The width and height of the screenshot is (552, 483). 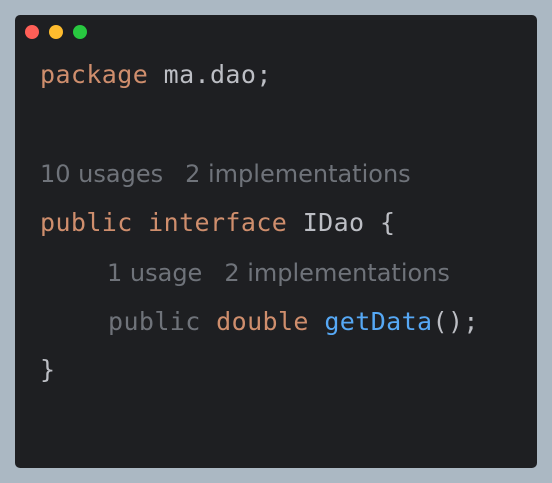 I want to click on window-controls, so click(x=56, y=32).